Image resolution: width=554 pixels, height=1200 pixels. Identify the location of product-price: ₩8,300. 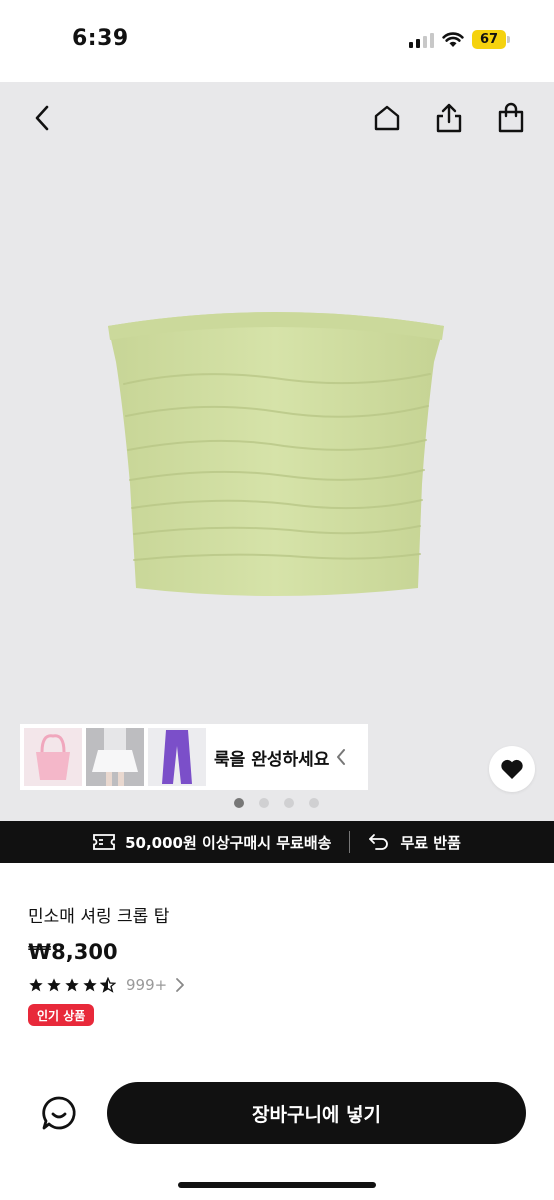
(73, 952).